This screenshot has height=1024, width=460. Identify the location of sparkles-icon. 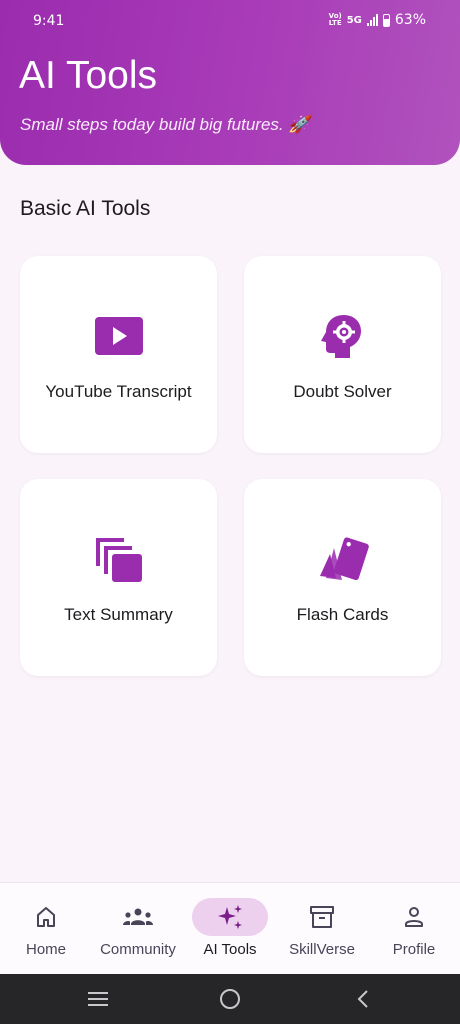
(230, 917).